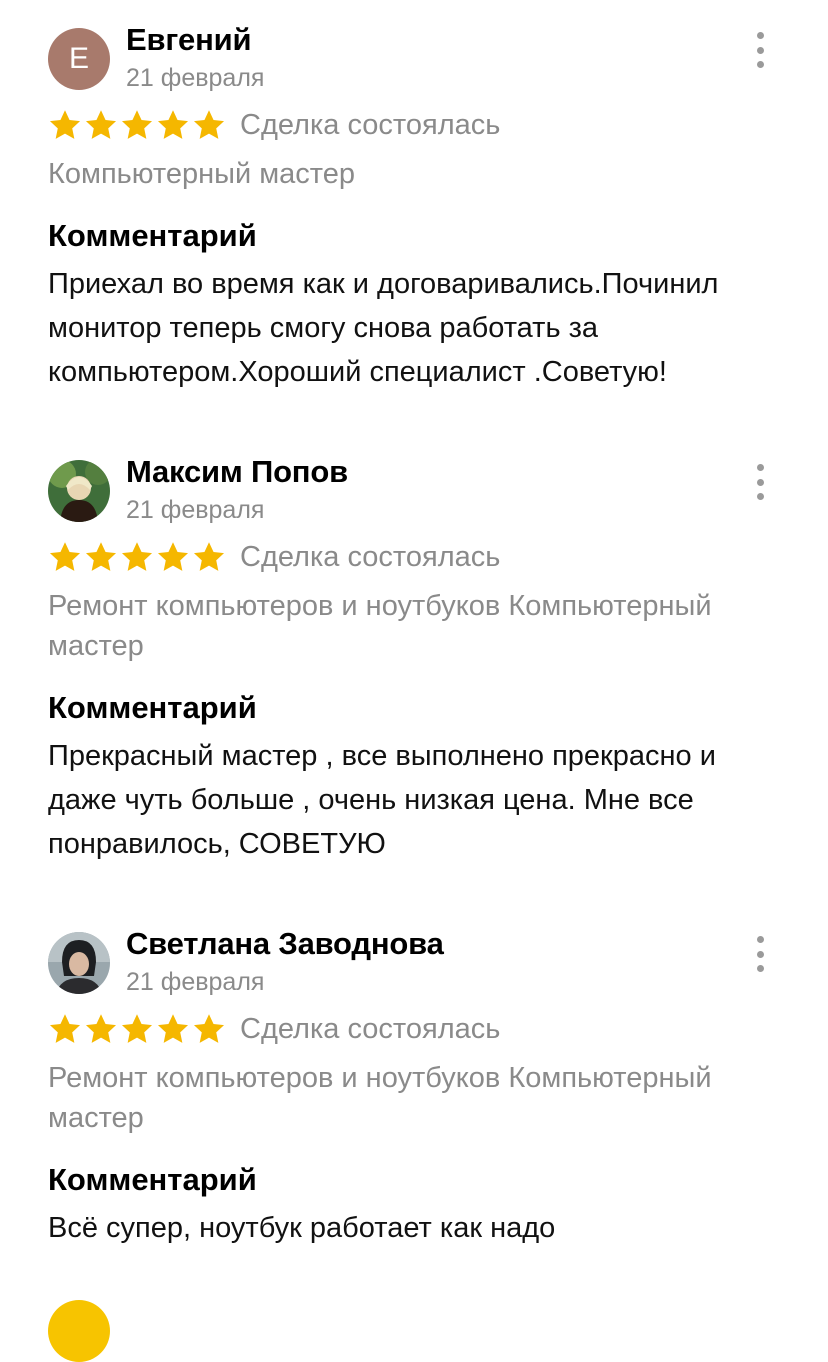 The image size is (828, 1362). What do you see at coordinates (201, 174) in the screenshot?
I see `service-category: Компьютерный мастер` at bounding box center [201, 174].